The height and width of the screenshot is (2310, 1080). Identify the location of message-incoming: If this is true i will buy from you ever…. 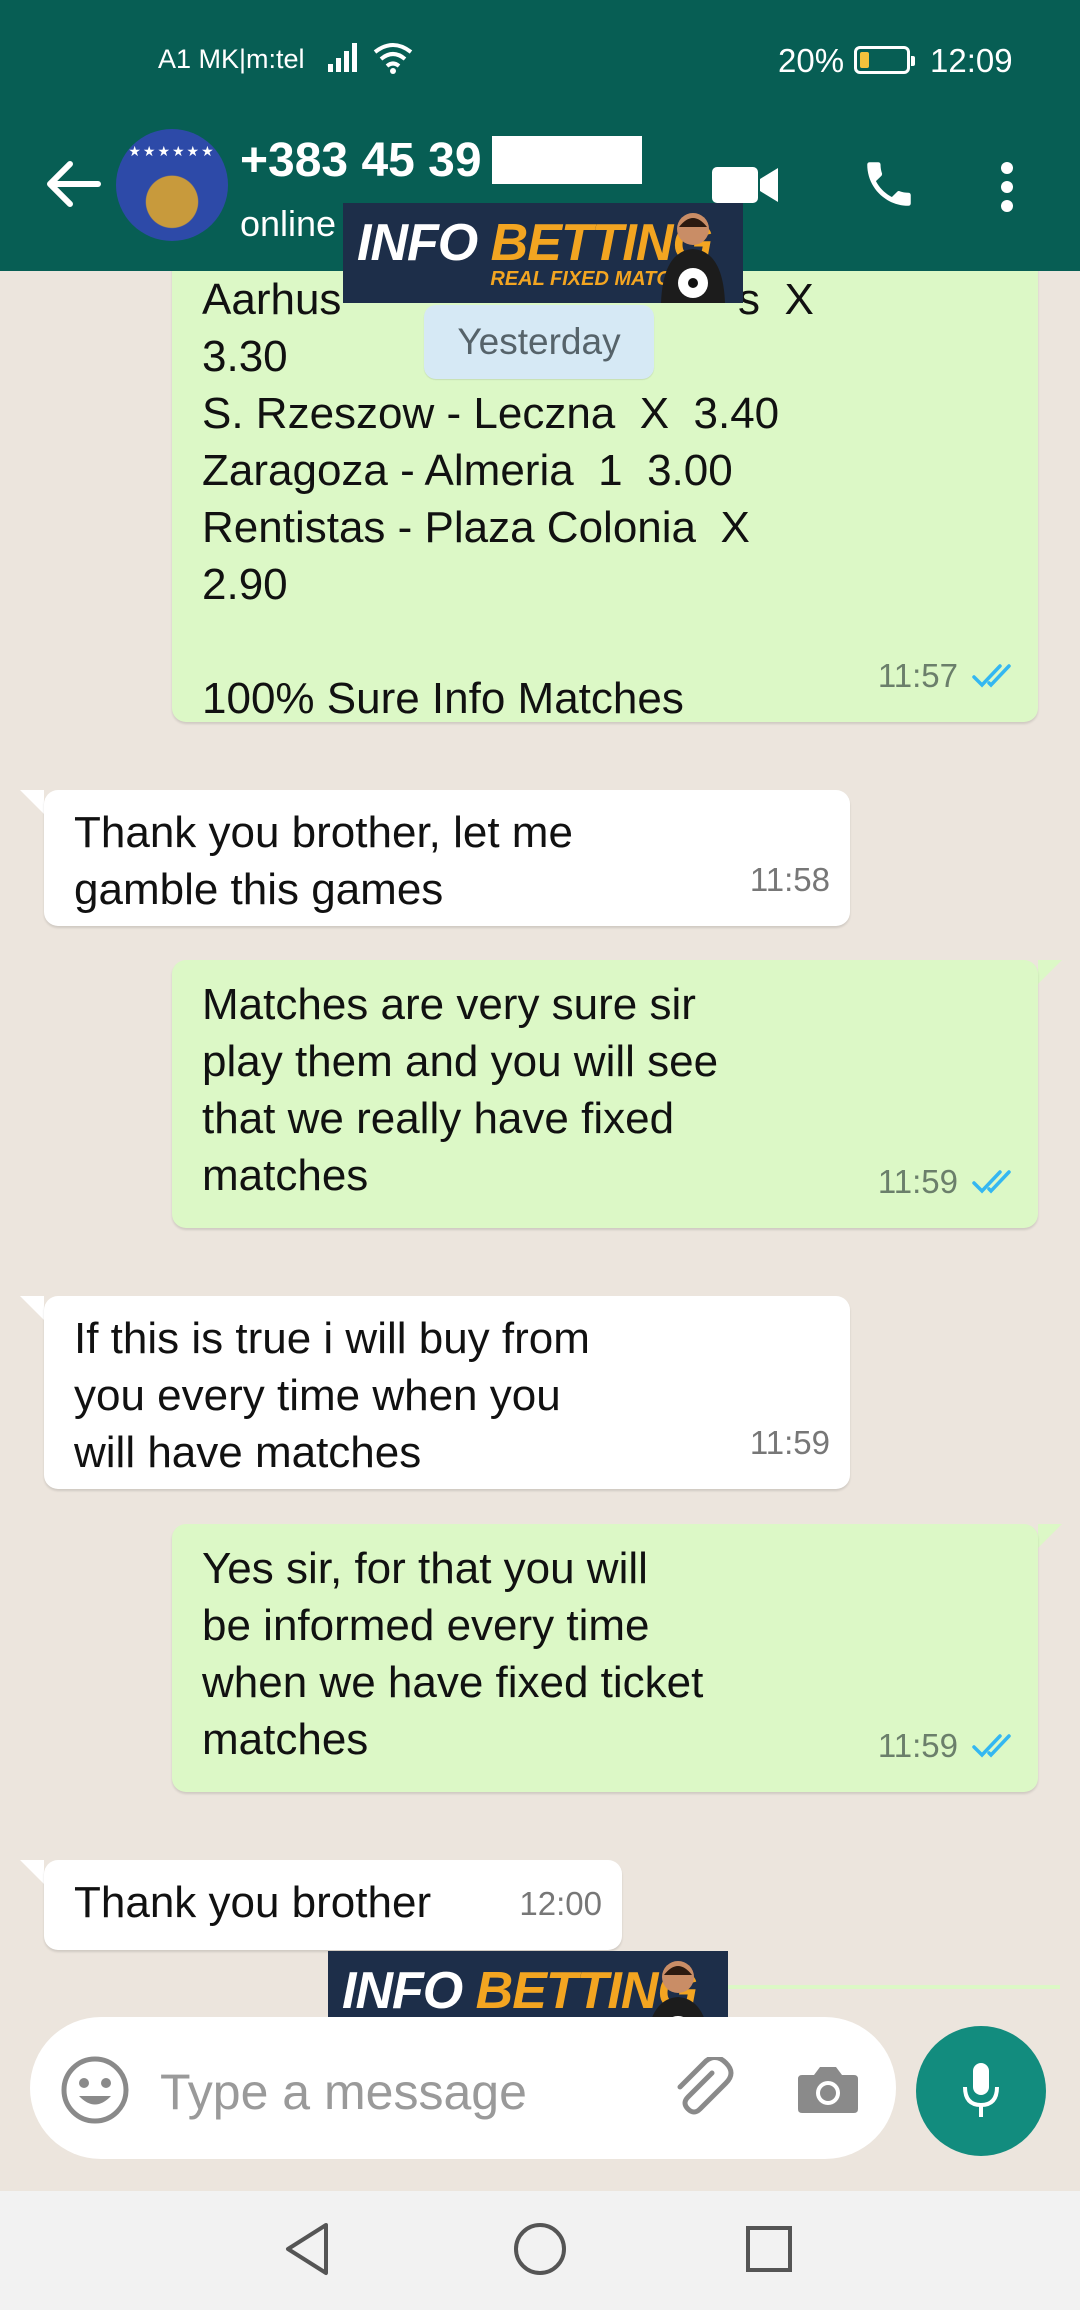
(447, 1392).